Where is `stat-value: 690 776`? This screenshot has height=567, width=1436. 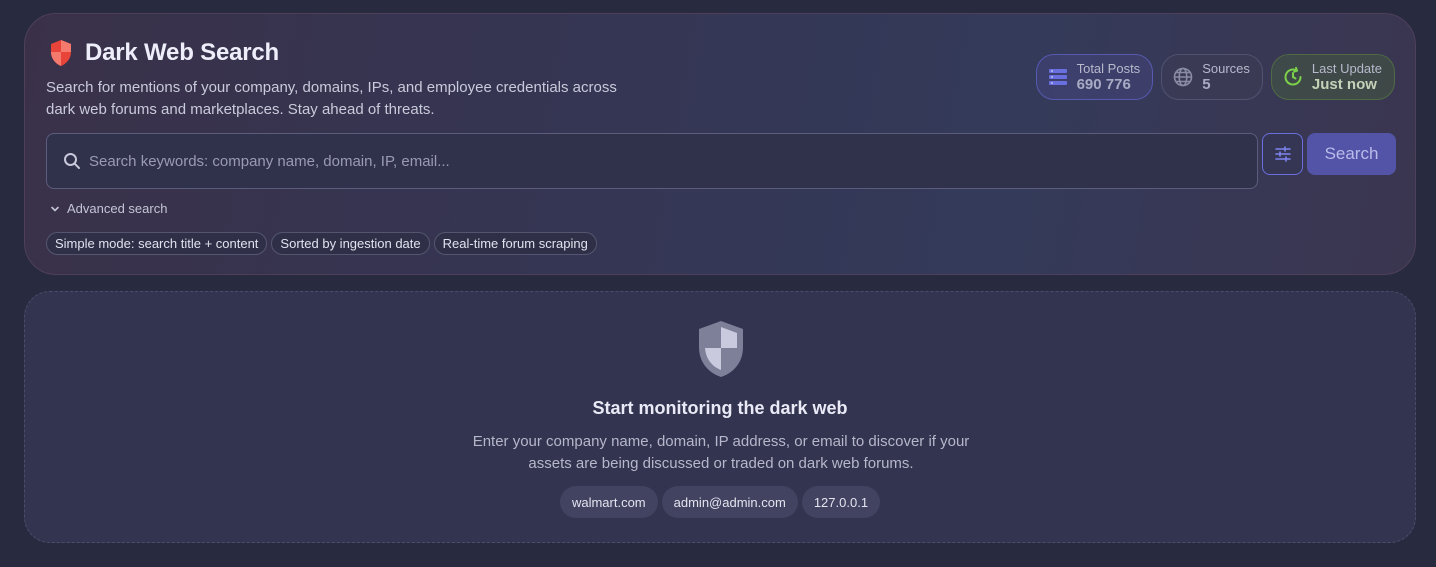 stat-value: 690 776 is located at coordinates (1103, 84).